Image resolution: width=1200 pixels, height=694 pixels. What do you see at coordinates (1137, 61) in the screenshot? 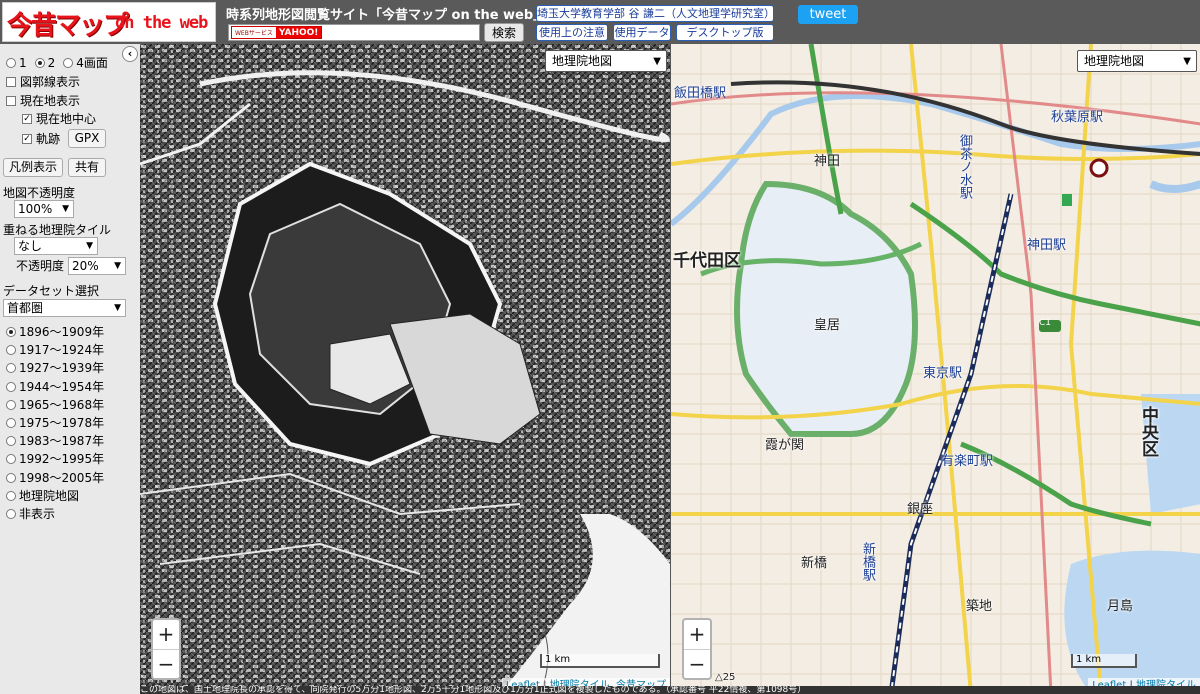
I see `right-layer-select: 地理院地図 ▼` at bounding box center [1137, 61].